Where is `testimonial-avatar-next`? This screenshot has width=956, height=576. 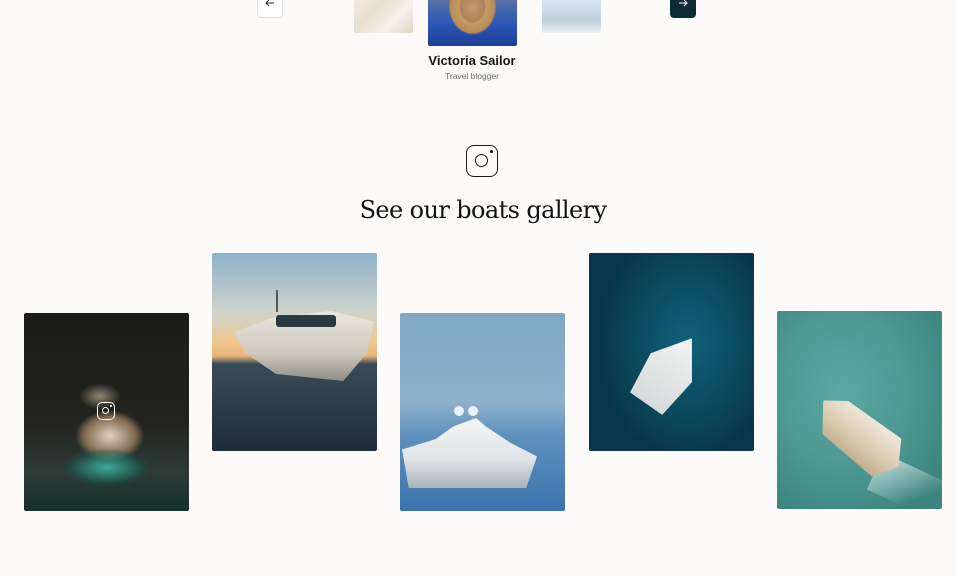
testimonial-avatar-next is located at coordinates (571, 16).